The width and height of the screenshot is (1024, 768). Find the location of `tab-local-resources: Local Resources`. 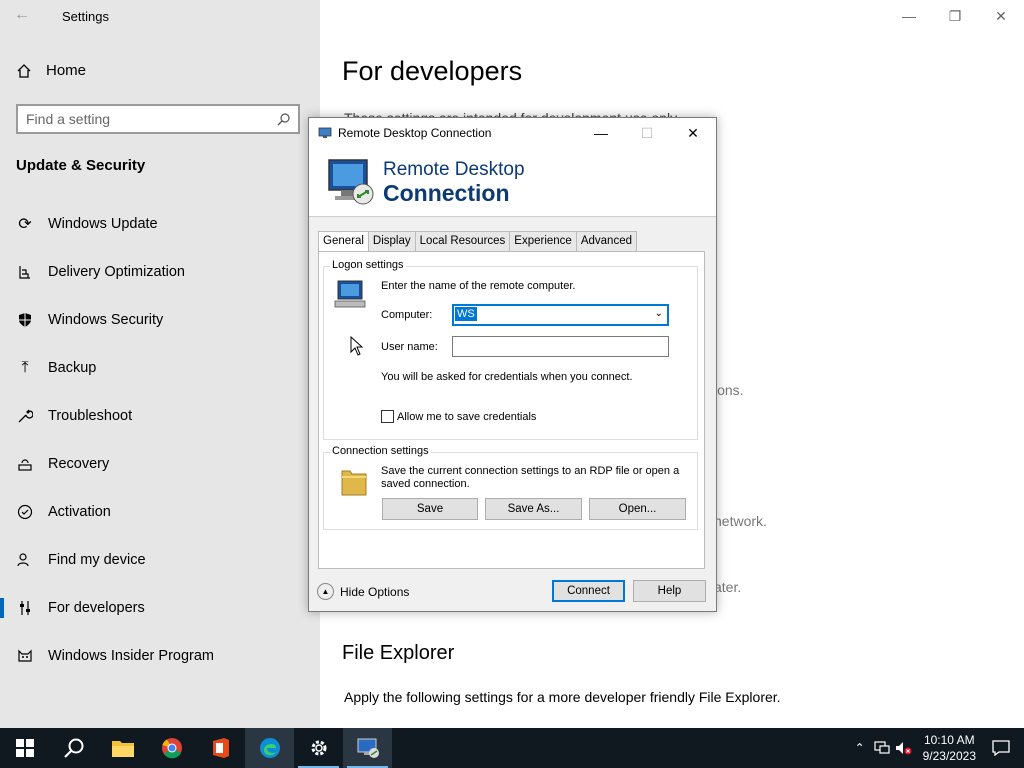

tab-local-resources: Local Resources is located at coordinates (462, 241).